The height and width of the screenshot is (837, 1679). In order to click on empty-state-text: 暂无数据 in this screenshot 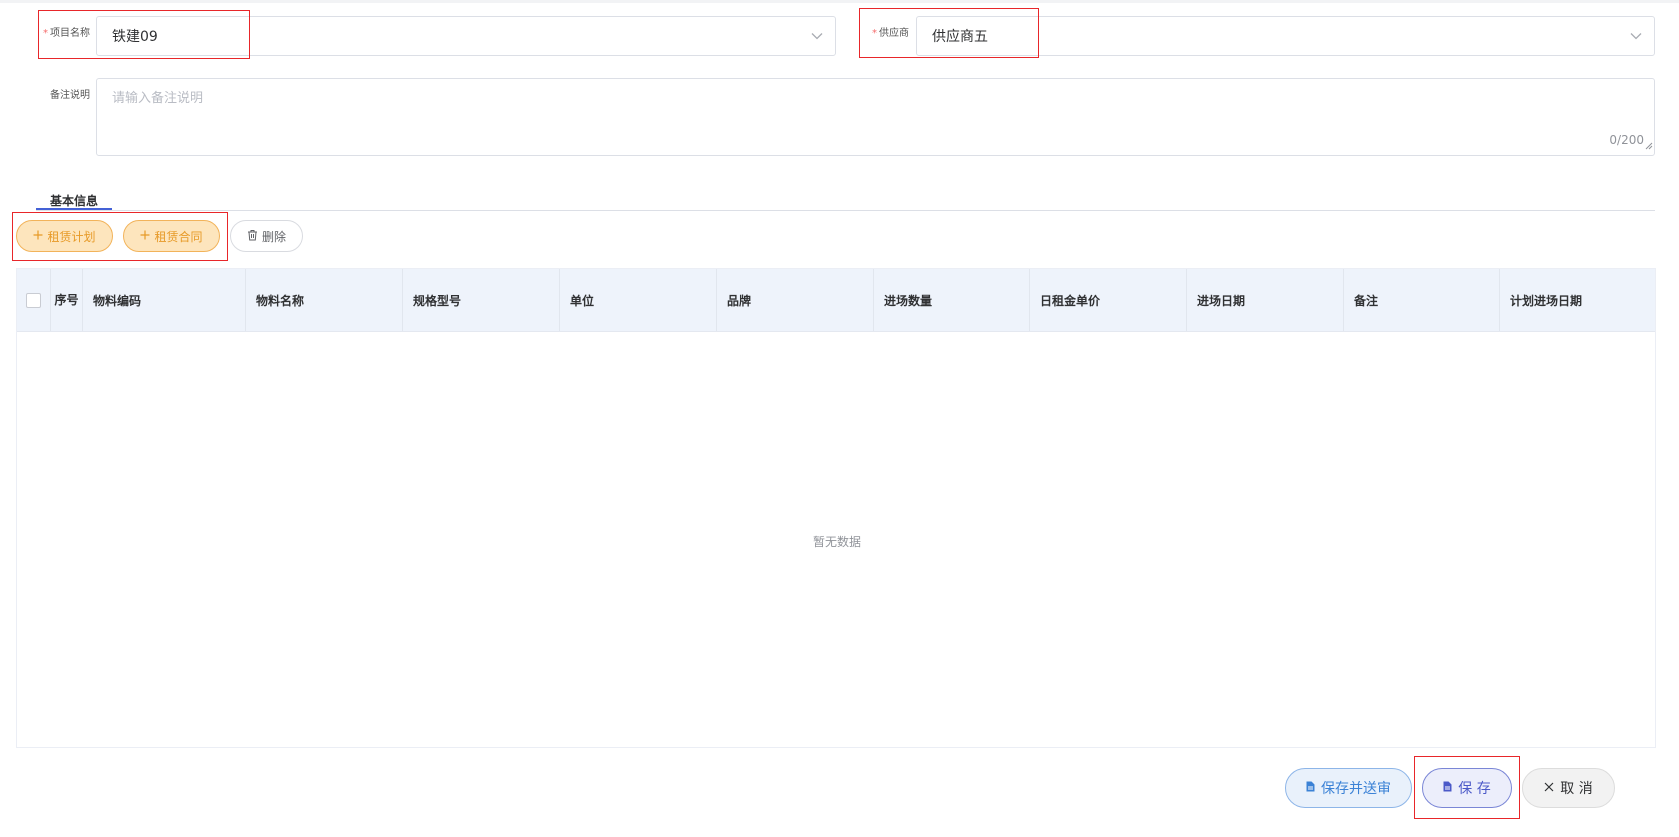, I will do `click(837, 542)`.